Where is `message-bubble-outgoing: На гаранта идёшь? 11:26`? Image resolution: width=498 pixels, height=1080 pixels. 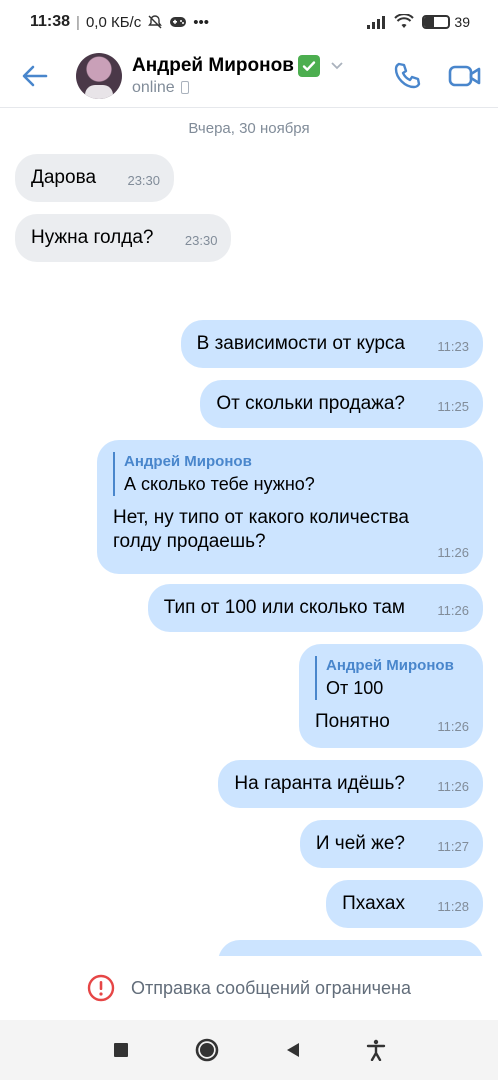 message-bubble-outgoing: На гаранта идёшь? 11:26 is located at coordinates (350, 784).